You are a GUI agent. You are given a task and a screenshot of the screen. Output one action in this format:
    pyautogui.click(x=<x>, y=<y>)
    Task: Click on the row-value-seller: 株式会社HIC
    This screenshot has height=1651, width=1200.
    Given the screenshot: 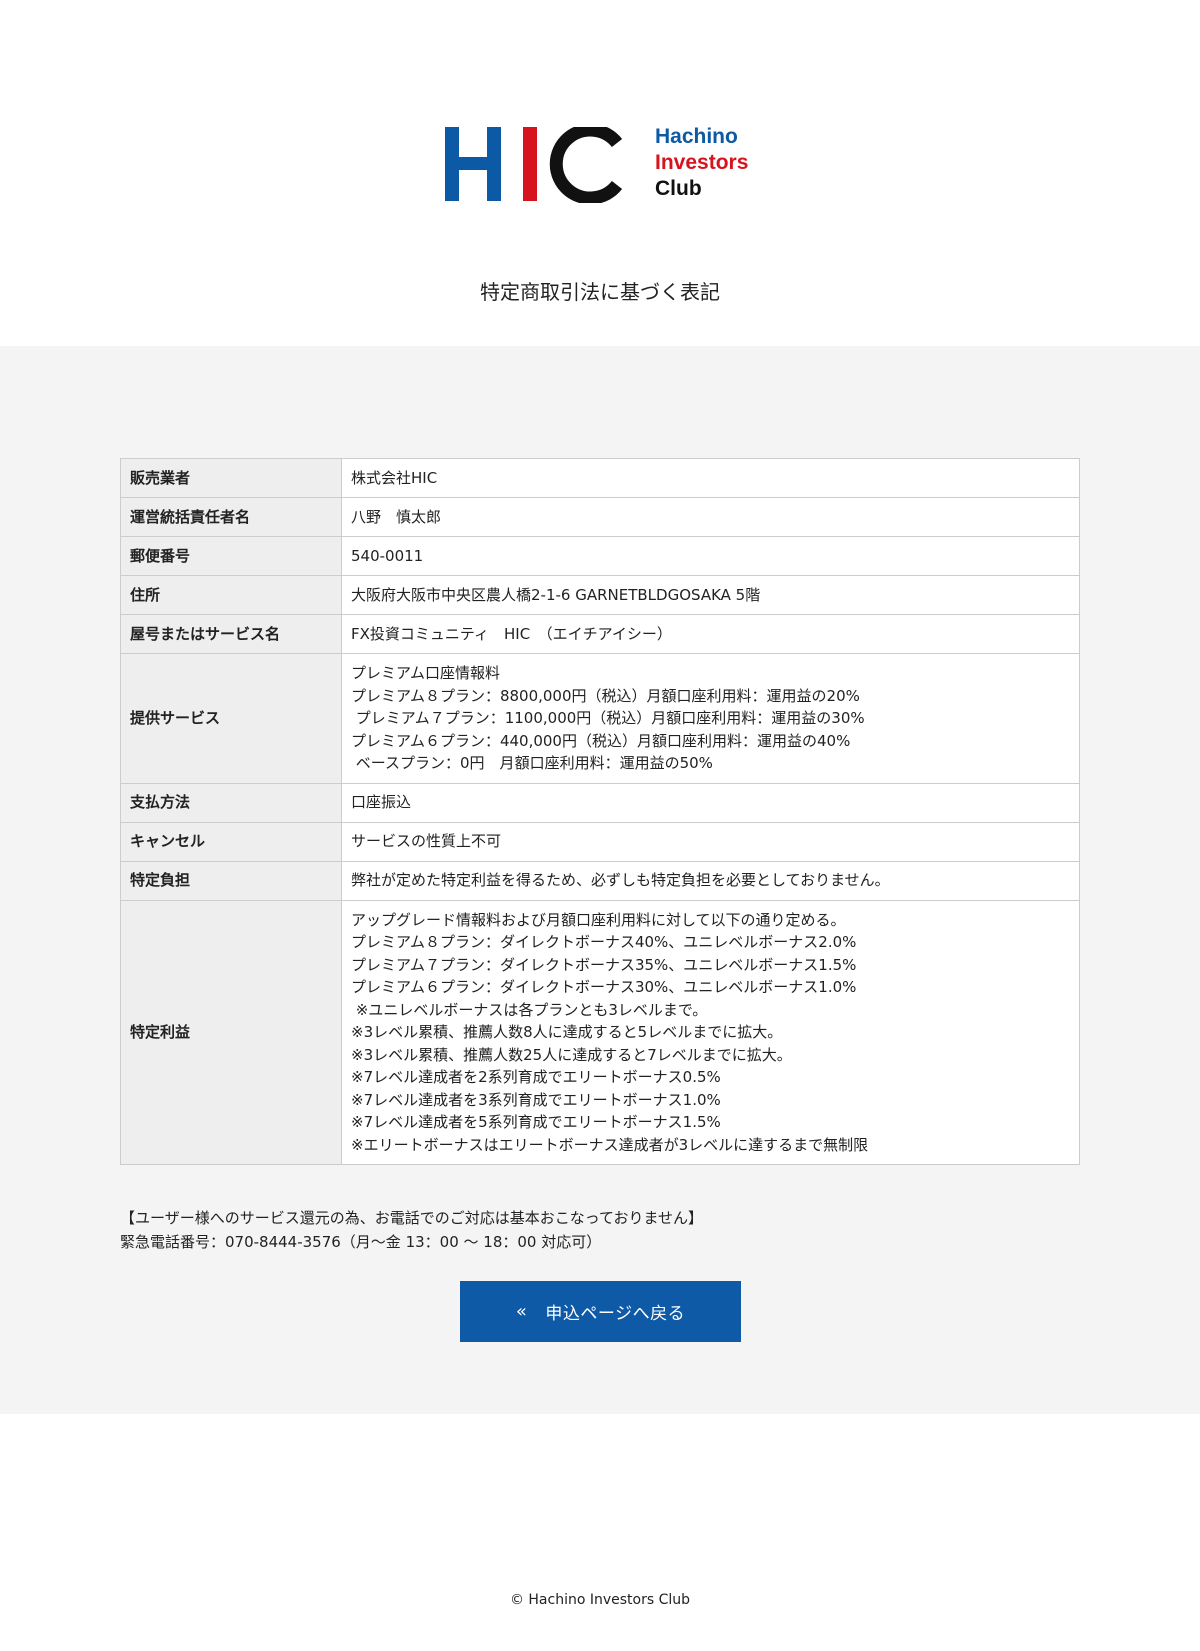 What is the action you would take?
    pyautogui.click(x=710, y=478)
    